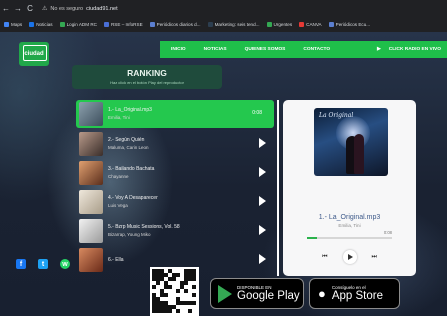  Describe the element at coordinates (379, 49) in the screenshot. I see `play-icon: ▶` at that location.